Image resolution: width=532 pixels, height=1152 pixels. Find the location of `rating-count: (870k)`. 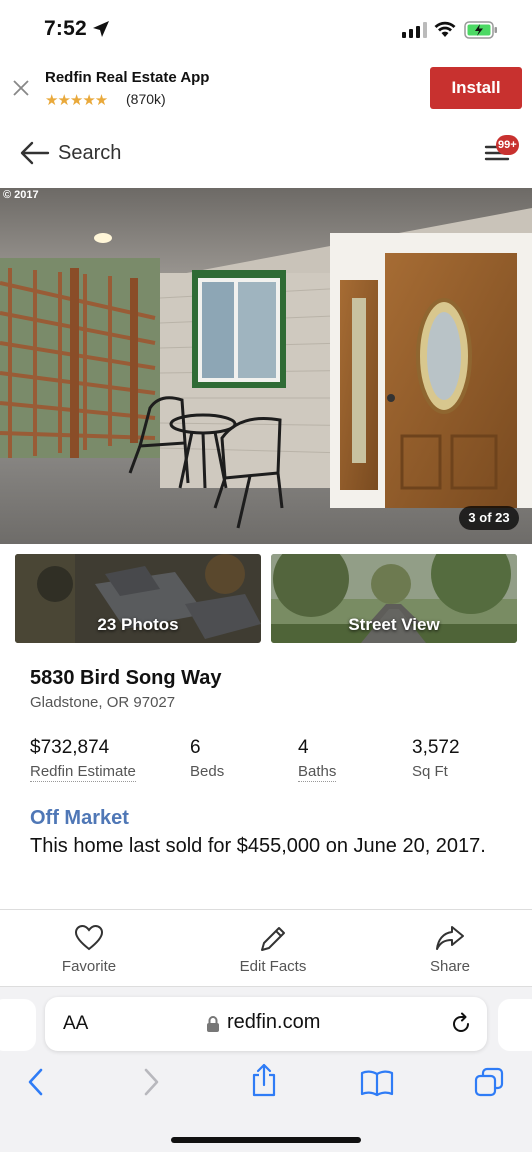

rating-count: (870k) is located at coordinates (146, 99).